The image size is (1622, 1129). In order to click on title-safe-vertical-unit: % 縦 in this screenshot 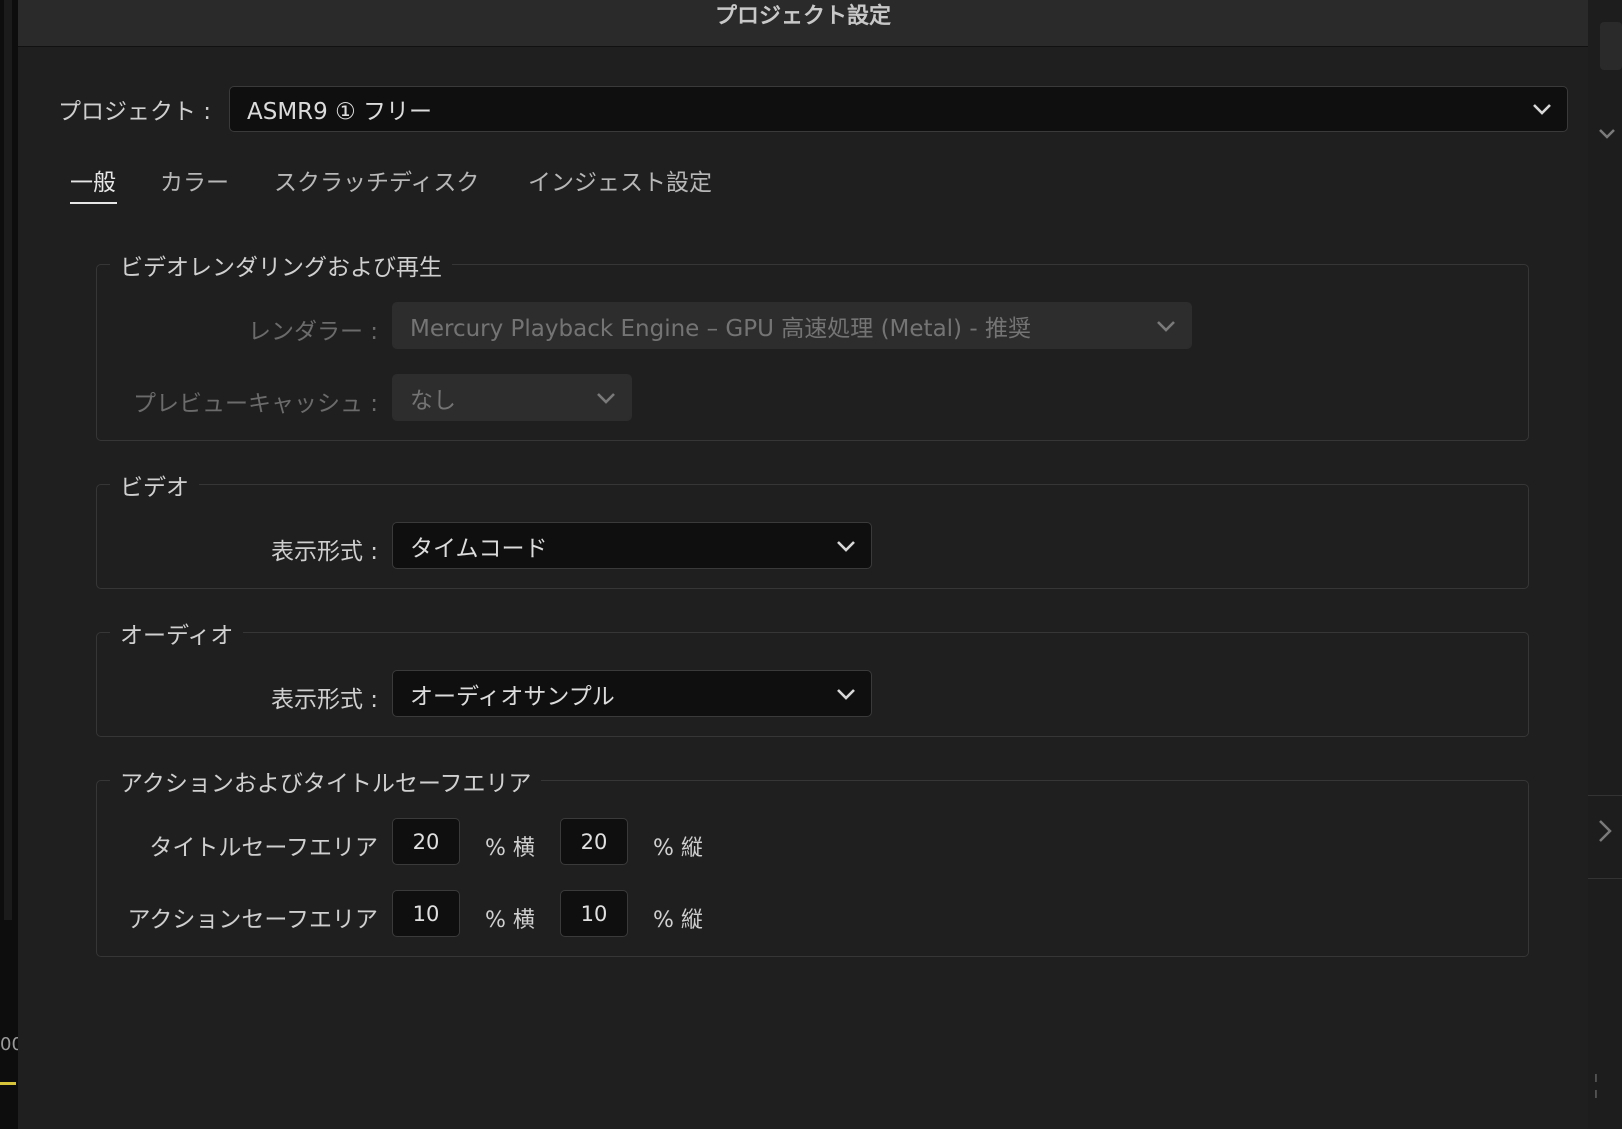, I will do `click(678, 848)`.